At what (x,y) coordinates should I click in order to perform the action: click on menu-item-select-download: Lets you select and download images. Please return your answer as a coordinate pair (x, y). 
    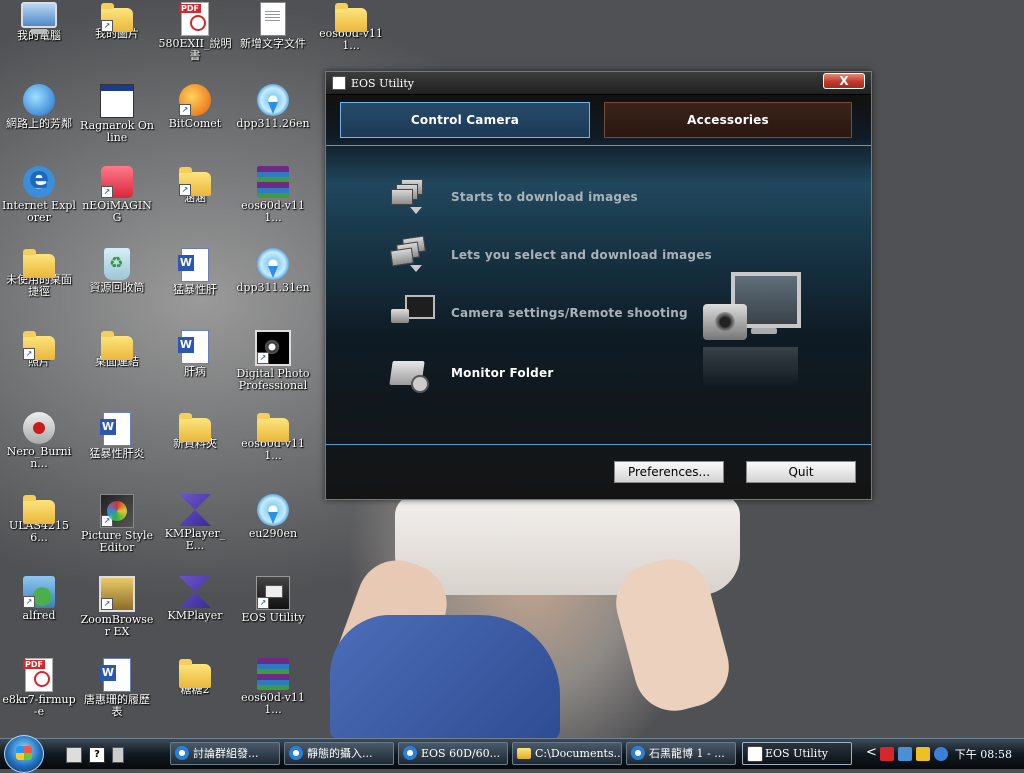
    Looking at the image, I should click on (550, 255).